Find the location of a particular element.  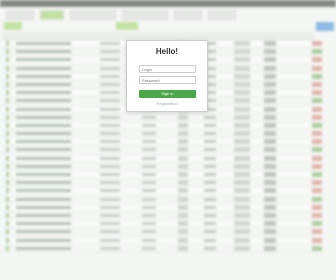

login-input is located at coordinates (167, 69).